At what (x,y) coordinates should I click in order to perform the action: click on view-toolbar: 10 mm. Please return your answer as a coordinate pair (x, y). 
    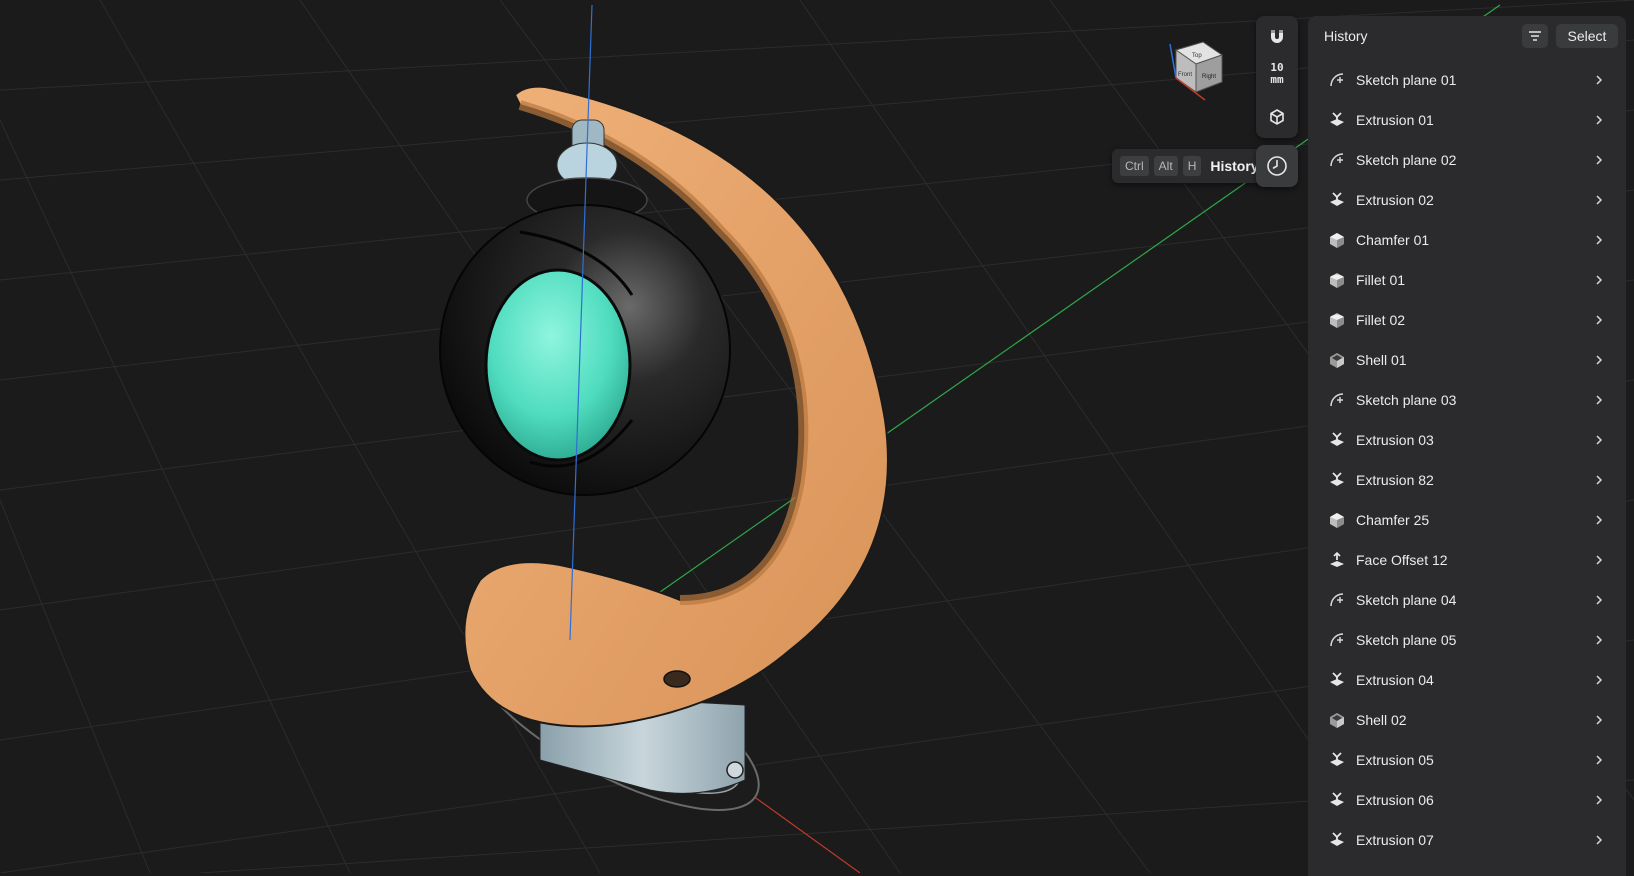
    Looking at the image, I should click on (1277, 77).